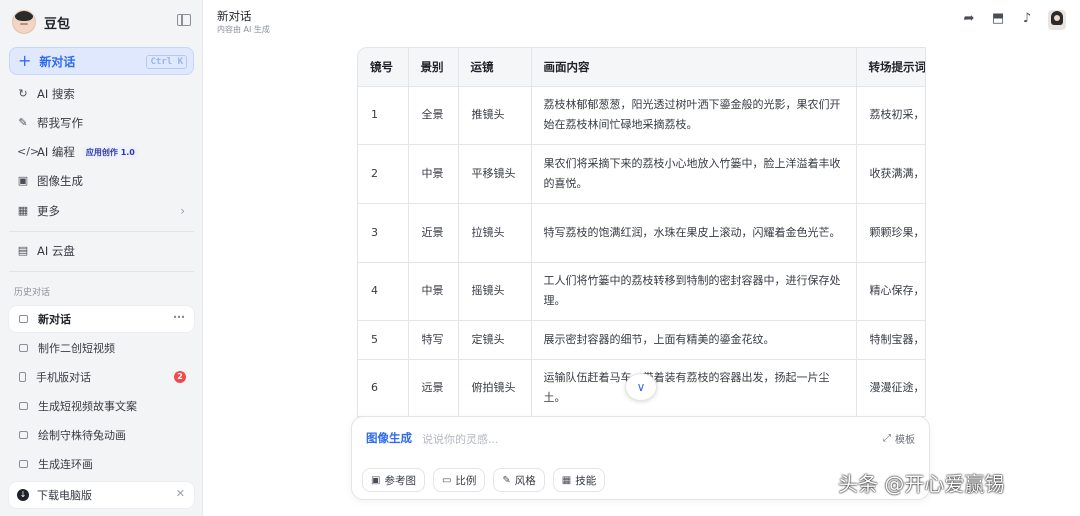 Image resolution: width=1080 pixels, height=516 pixels. What do you see at coordinates (694, 233) in the screenshot?
I see `table-cell: 特写荔枝的饱满红润，水珠在果皮上滚动，闪耀着金色光芒。` at bounding box center [694, 233].